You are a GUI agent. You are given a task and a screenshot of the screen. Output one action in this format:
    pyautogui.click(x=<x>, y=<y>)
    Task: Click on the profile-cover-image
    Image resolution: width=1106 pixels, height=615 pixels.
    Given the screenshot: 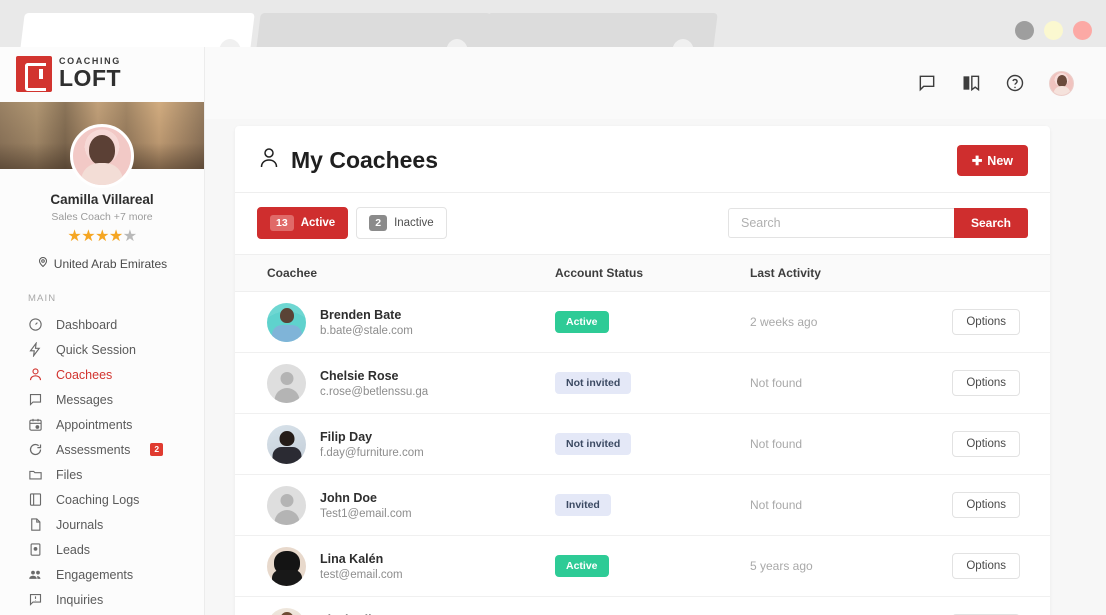 What is the action you would take?
    pyautogui.click(x=102, y=145)
    